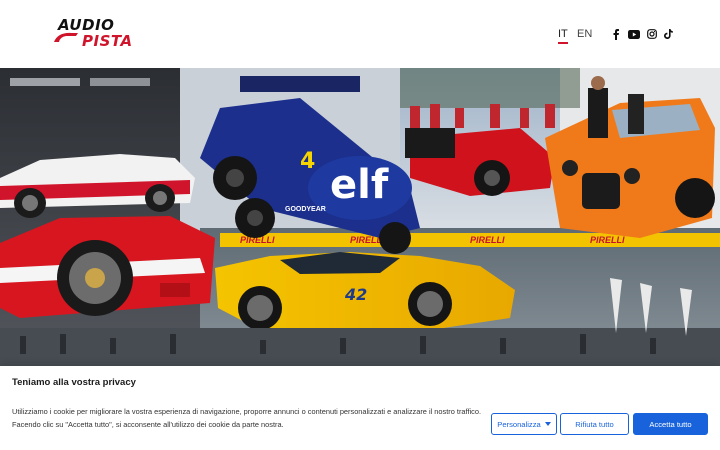 This screenshot has width=720, height=450. I want to click on customize-button: Personalizza, so click(524, 424).